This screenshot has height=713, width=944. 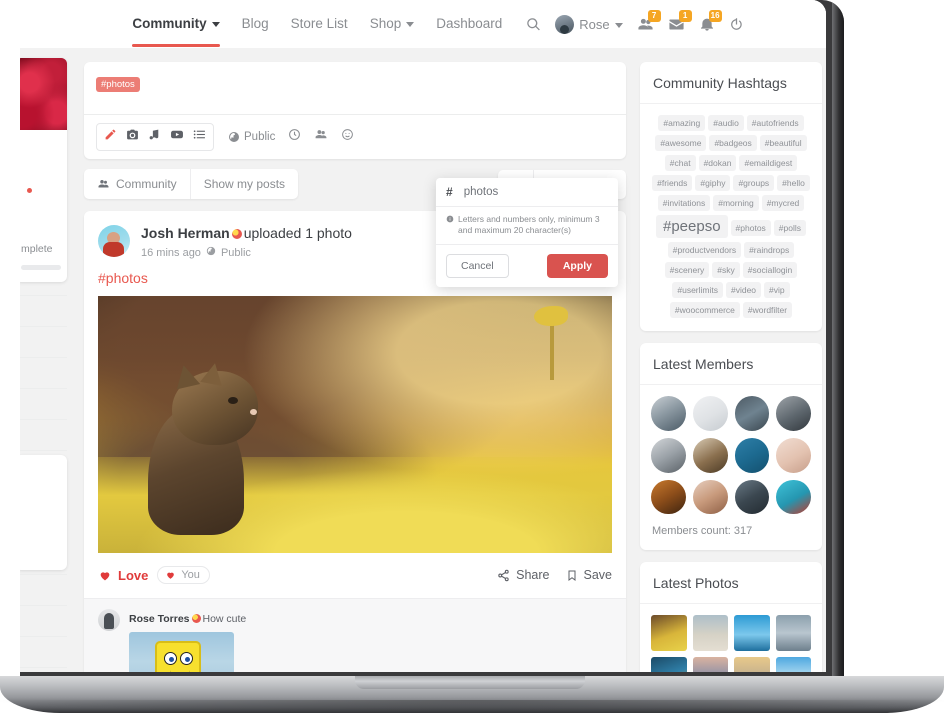 I want to click on group-icon, so click(x=321, y=137).